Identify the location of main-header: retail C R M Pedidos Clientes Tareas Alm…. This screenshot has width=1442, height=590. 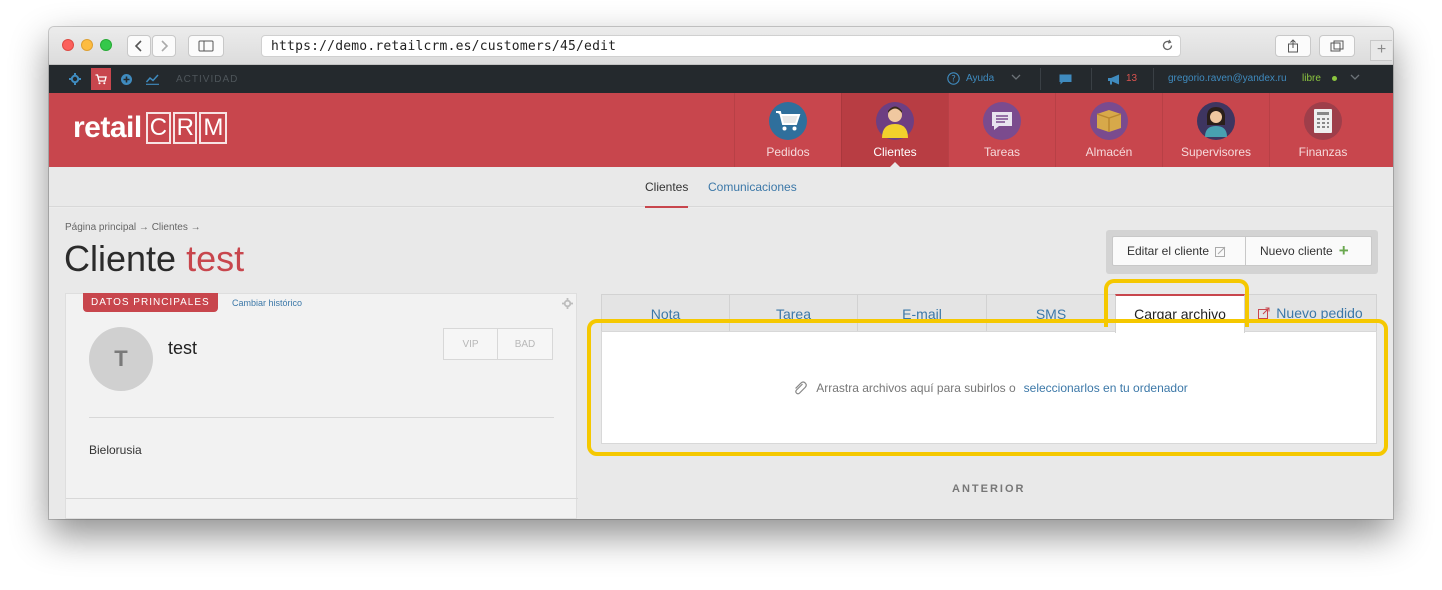
(721, 130).